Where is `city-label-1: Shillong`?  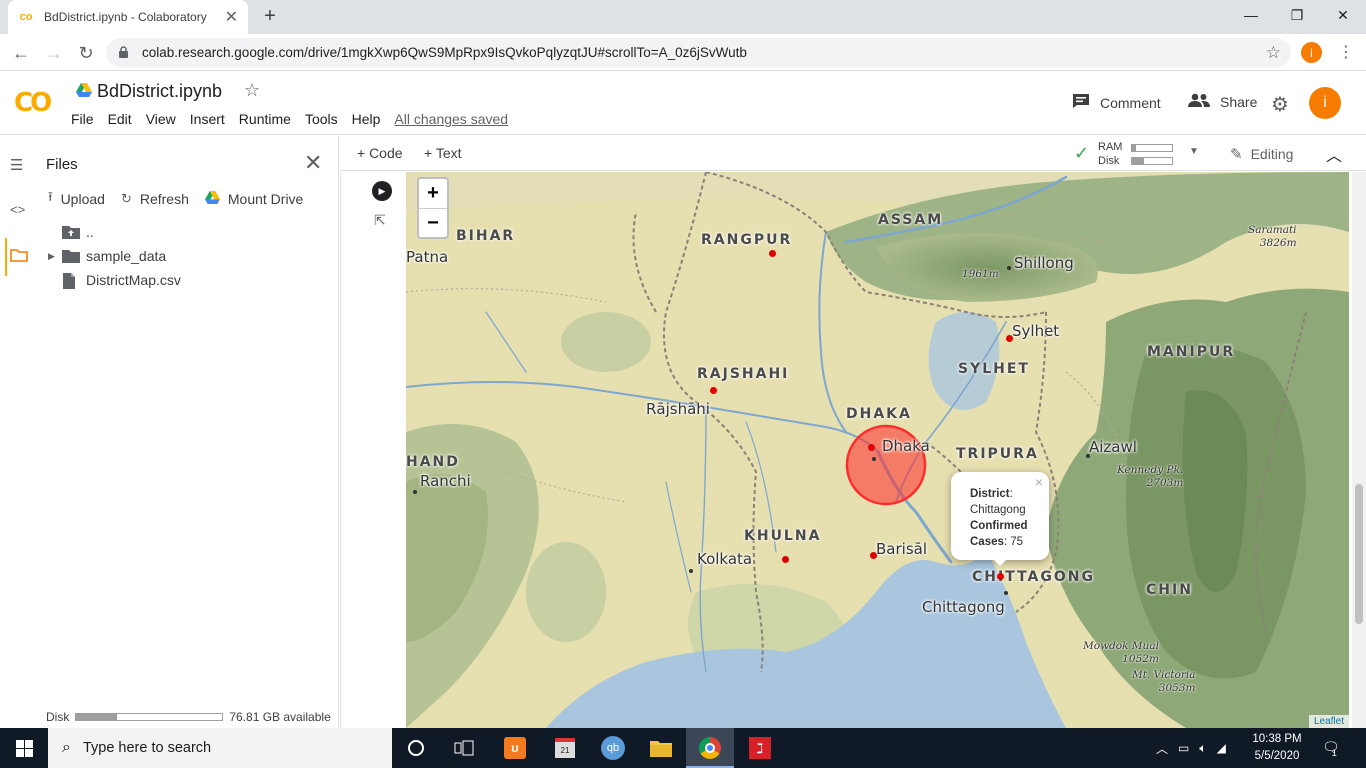 city-label-1: Shillong is located at coordinates (1044, 263).